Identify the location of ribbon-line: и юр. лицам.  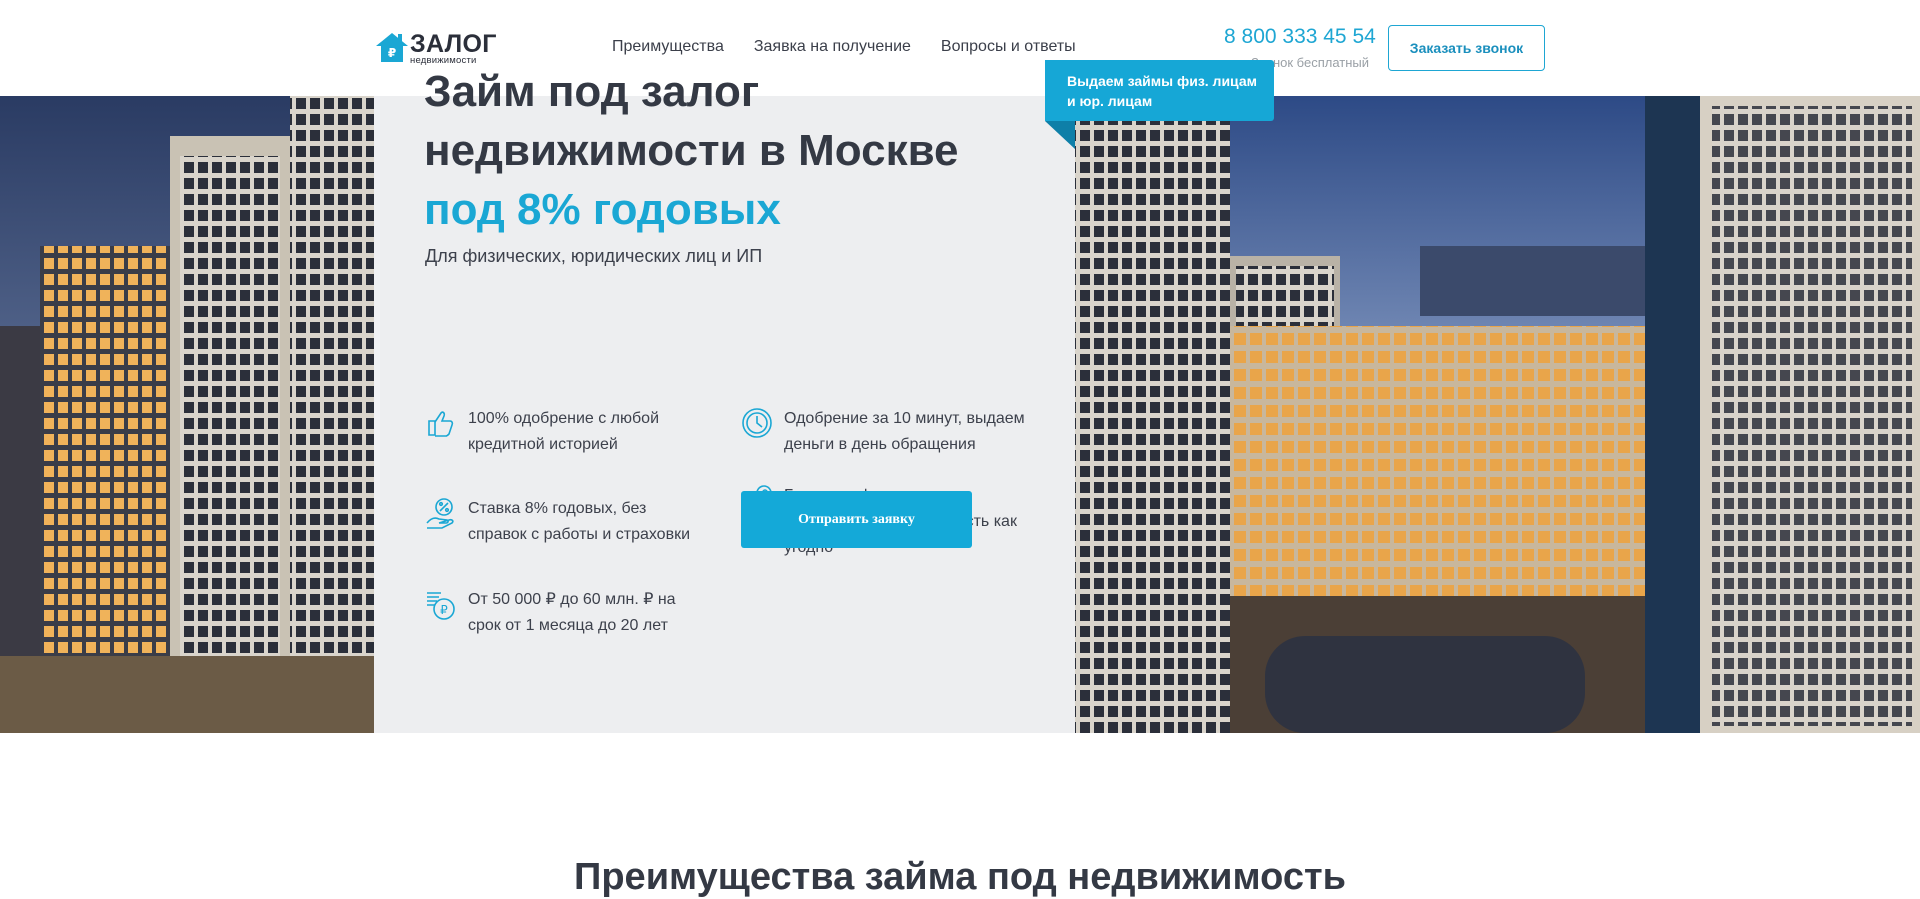
(1110, 101).